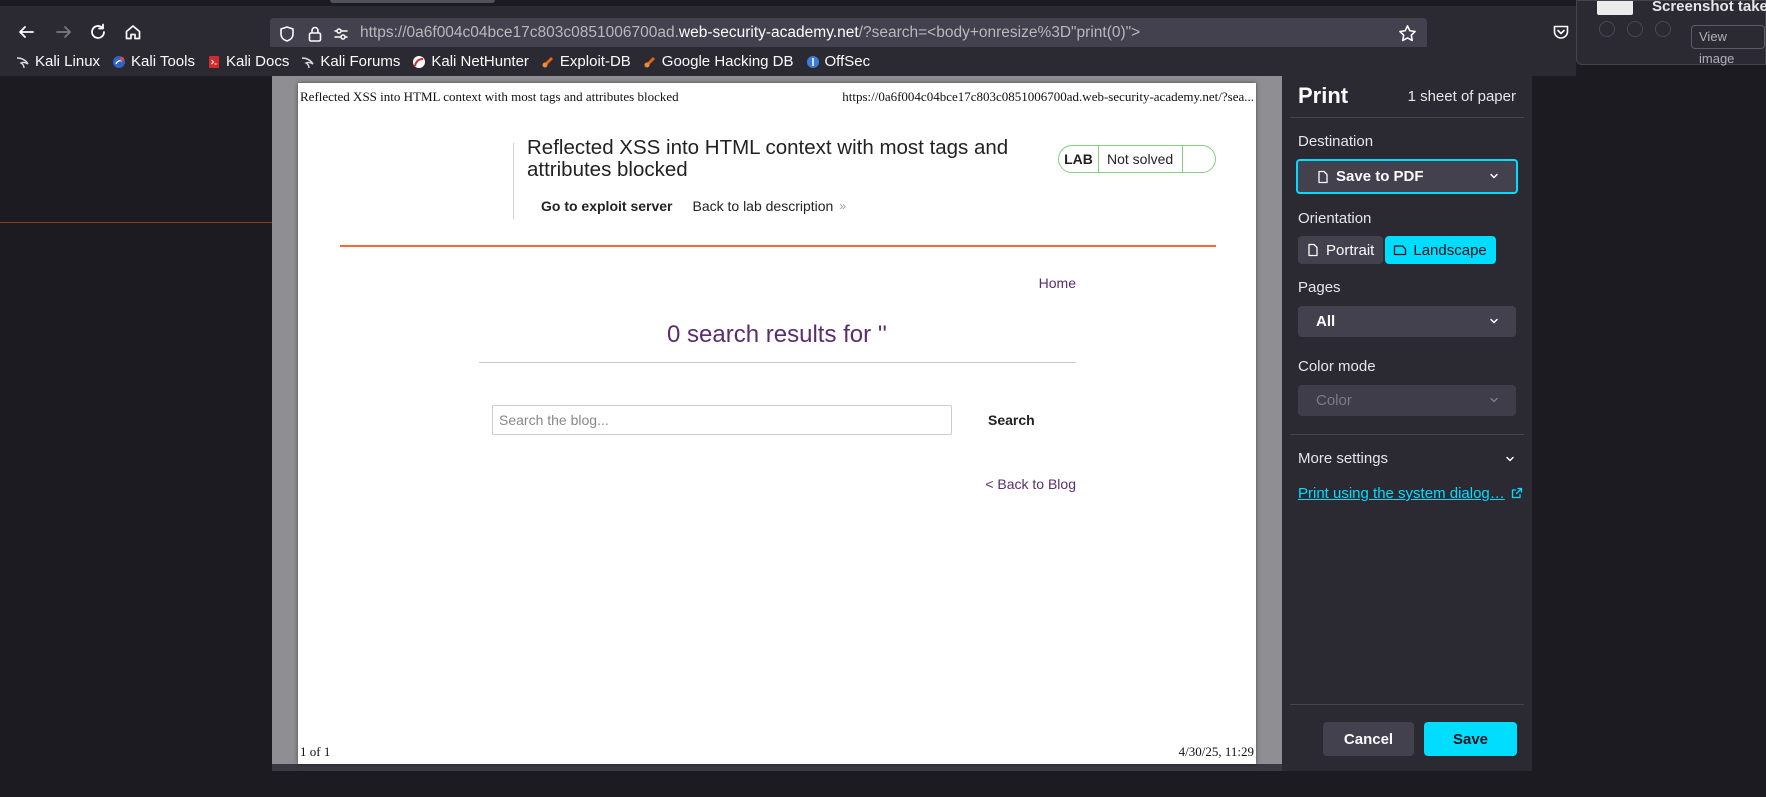 The image size is (1766, 797). Describe the element at coordinates (1141, 159) in the screenshot. I see `lab-status: Not solved` at that location.